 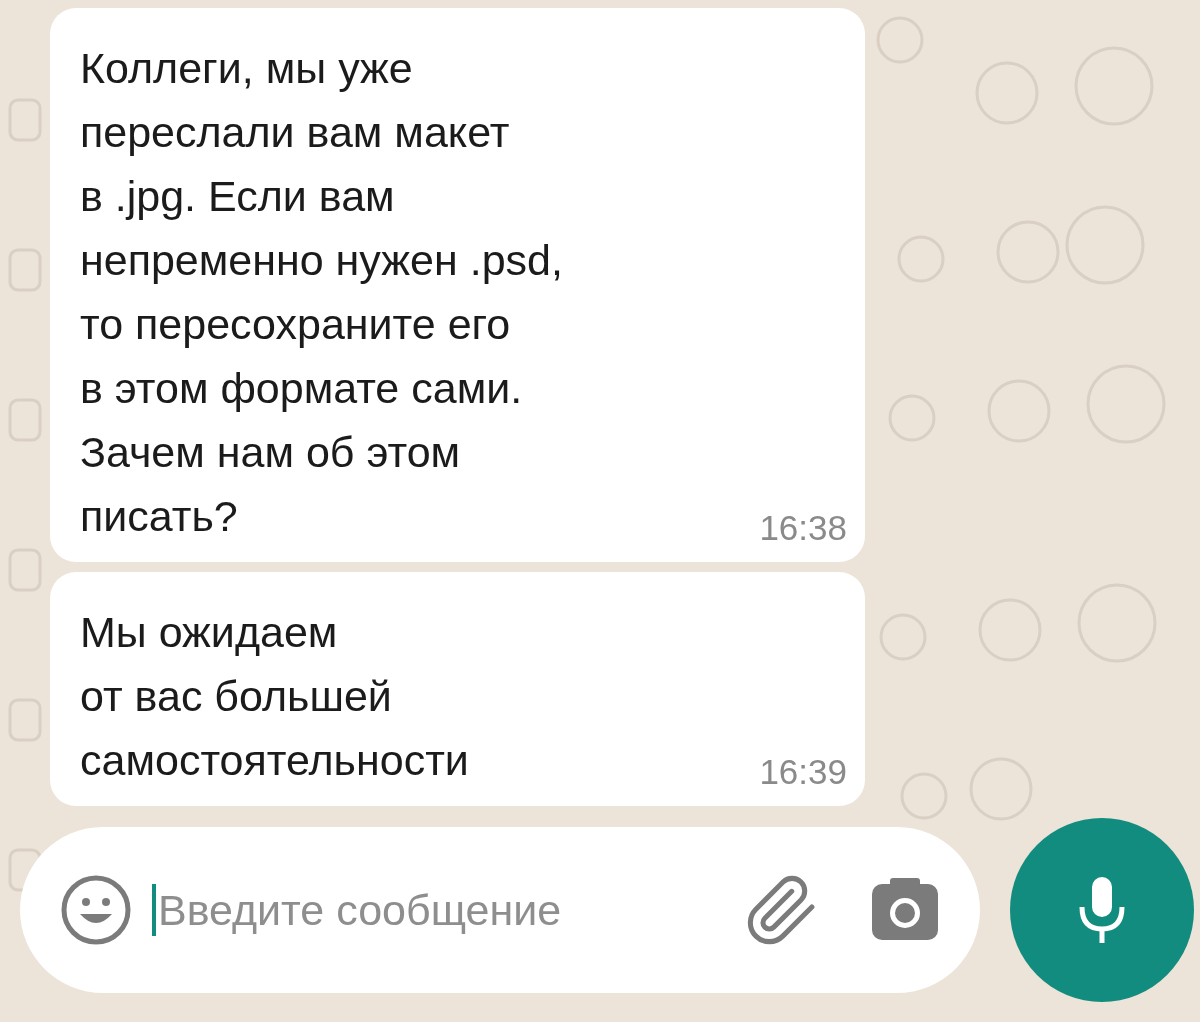 What do you see at coordinates (803, 528) in the screenshot?
I see `message-time: 16:38` at bounding box center [803, 528].